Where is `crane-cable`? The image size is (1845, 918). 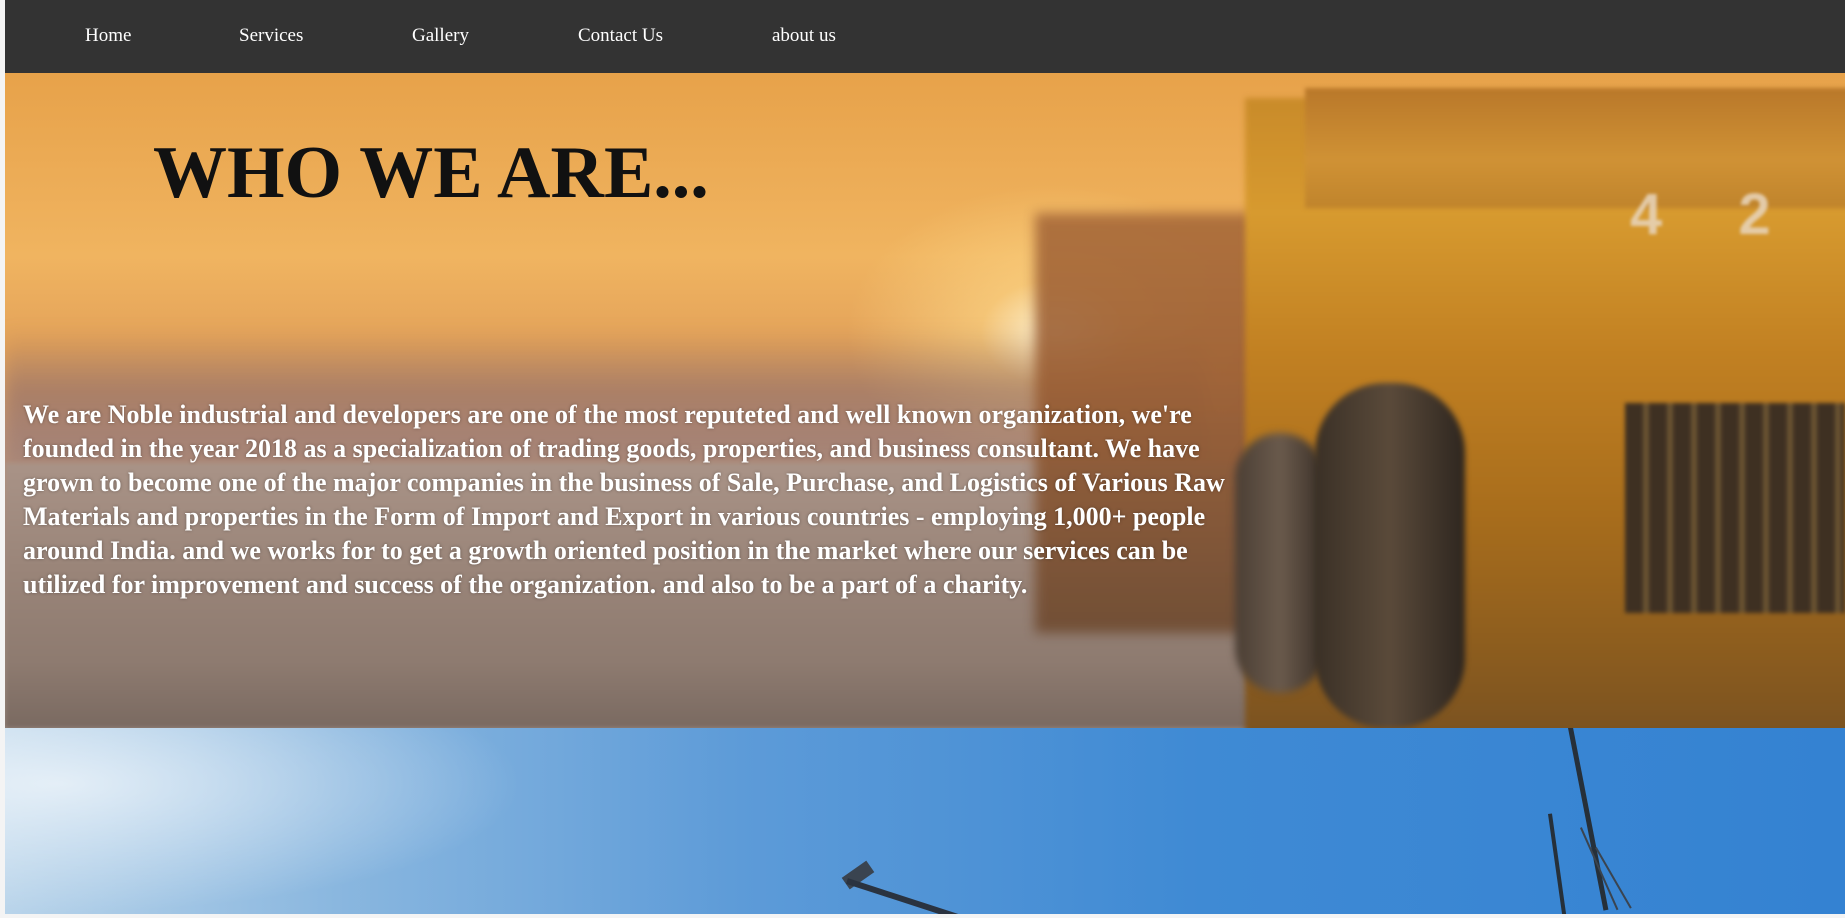
crane-cable is located at coordinates (1599, 869).